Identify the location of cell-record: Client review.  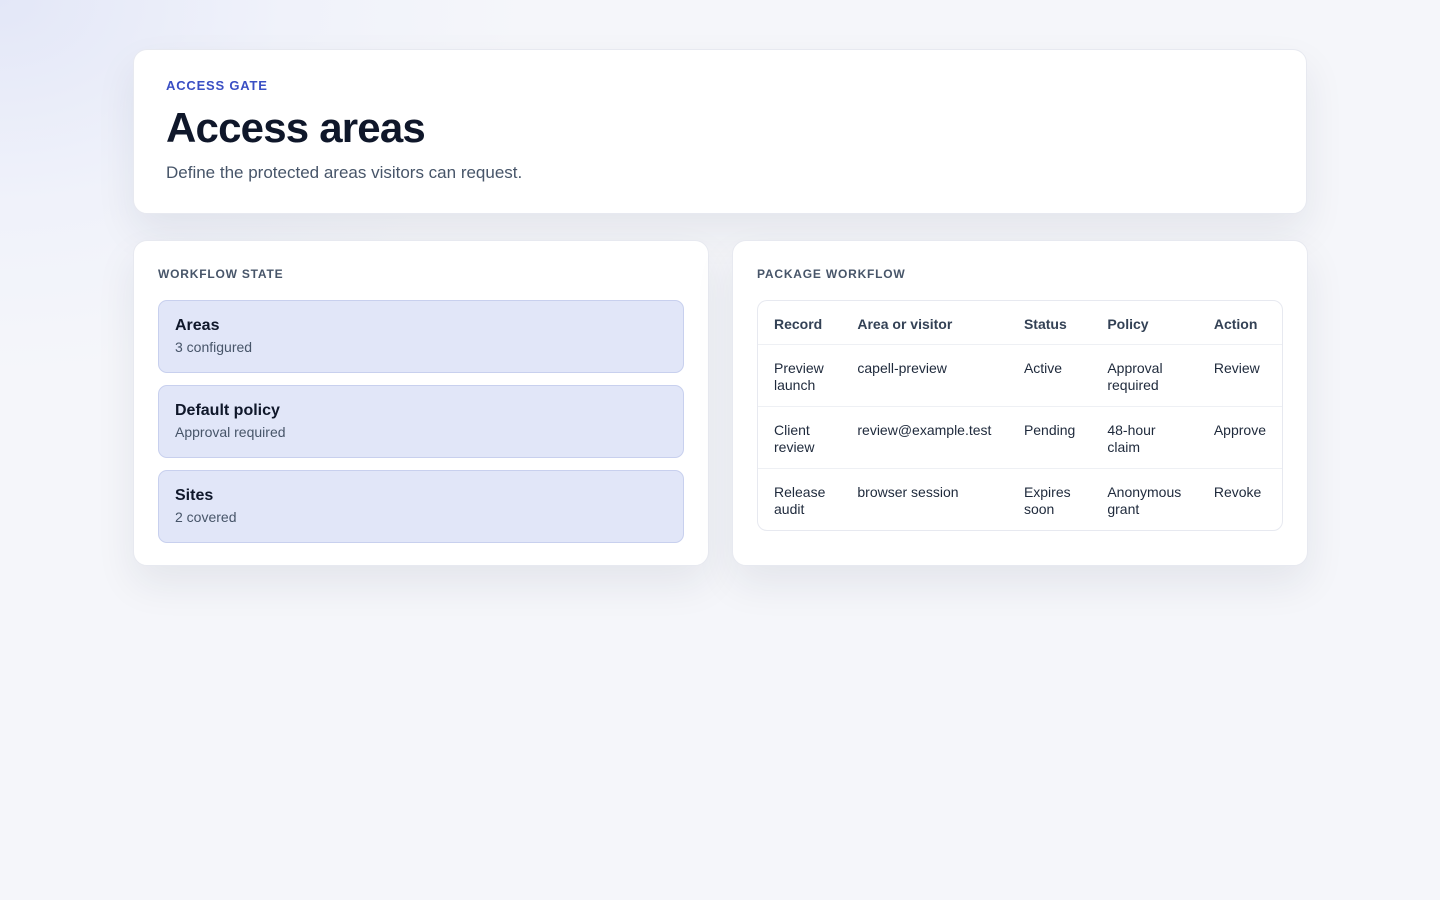
(800, 438).